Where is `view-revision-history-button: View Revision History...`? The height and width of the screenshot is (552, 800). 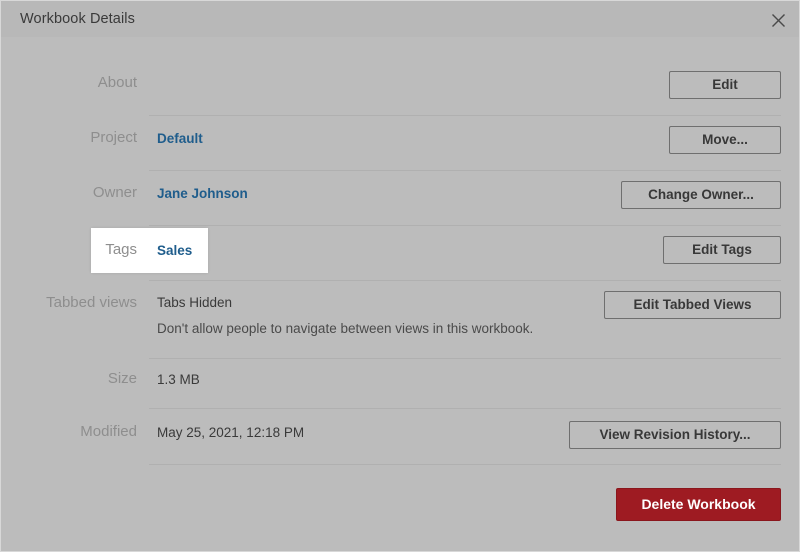
view-revision-history-button: View Revision History... is located at coordinates (675, 435).